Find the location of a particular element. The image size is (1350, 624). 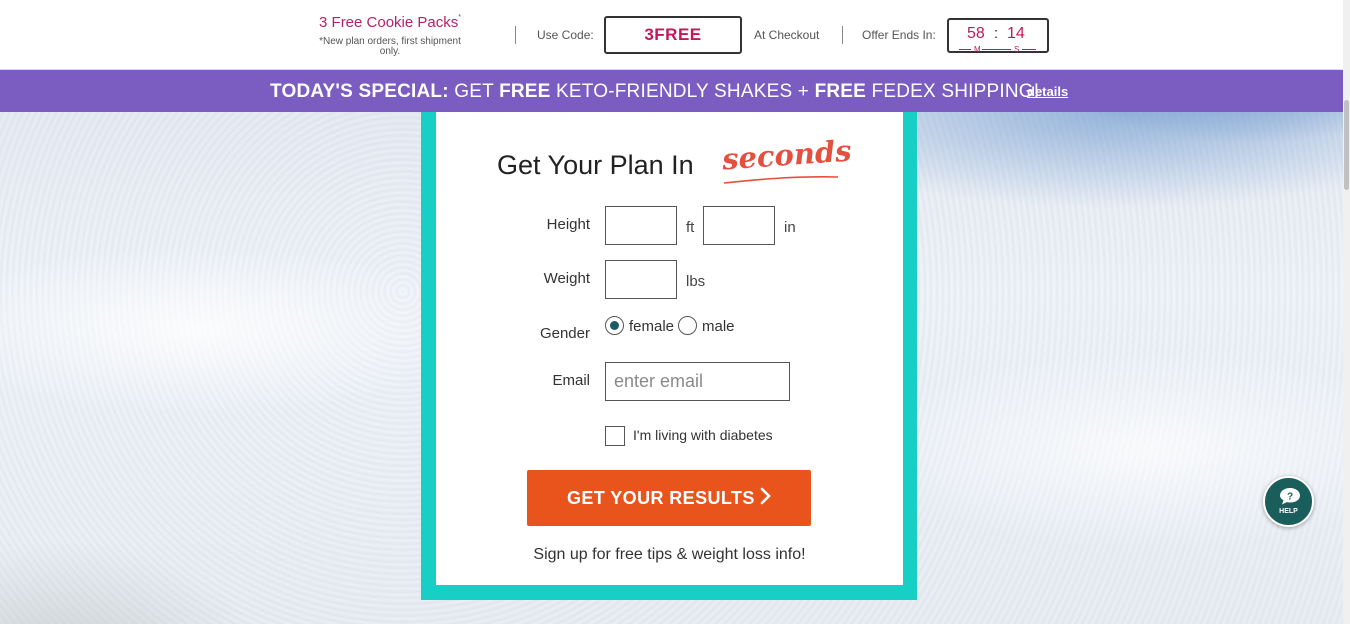

get-results-label: GET YOUR RESULTS is located at coordinates (661, 498).